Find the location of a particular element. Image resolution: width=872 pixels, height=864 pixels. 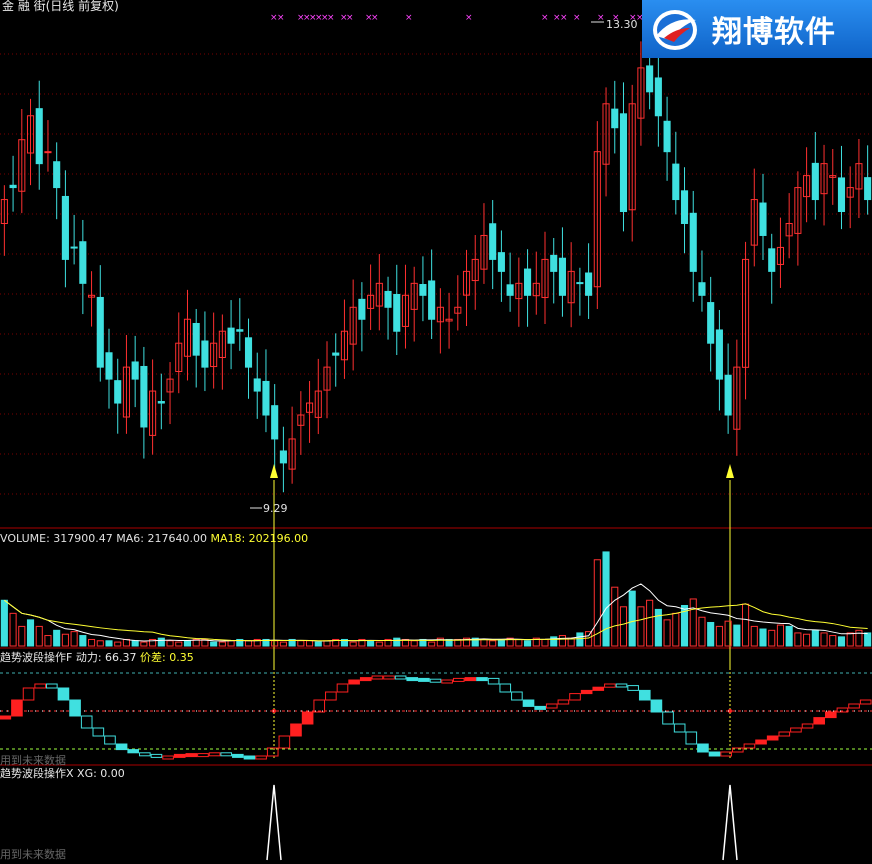

low-price-label: 9.29 is located at coordinates (275, 508).